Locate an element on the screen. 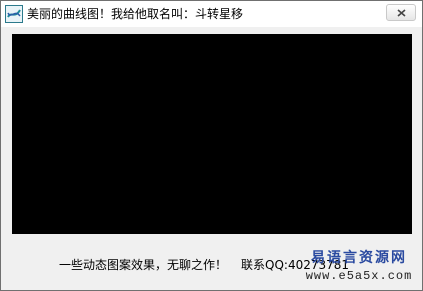  description-label: 一些动态图案效果，无聊之作！ is located at coordinates (143, 265).